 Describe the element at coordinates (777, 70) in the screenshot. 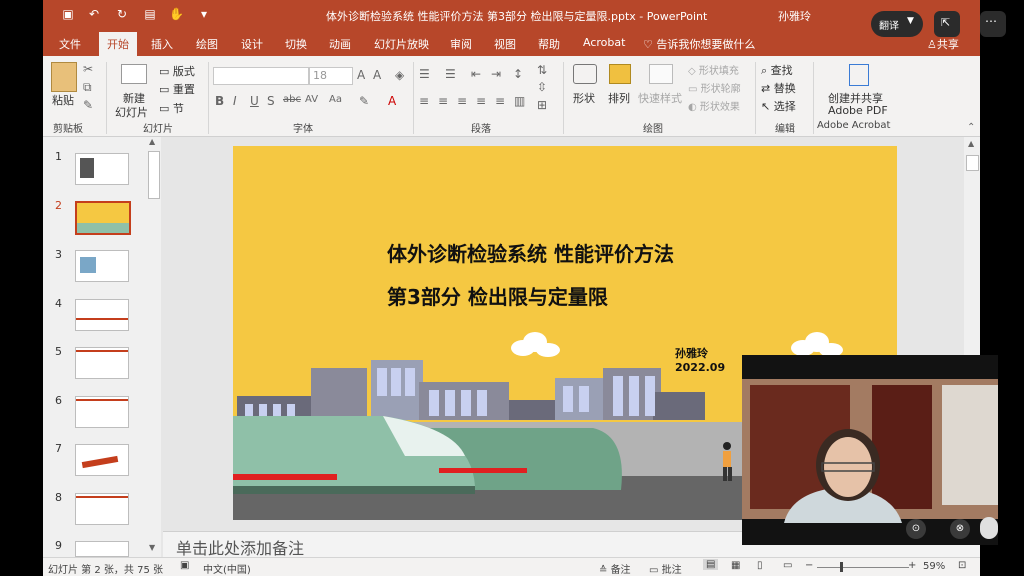

I see `find-button: ⌕ 查找` at that location.